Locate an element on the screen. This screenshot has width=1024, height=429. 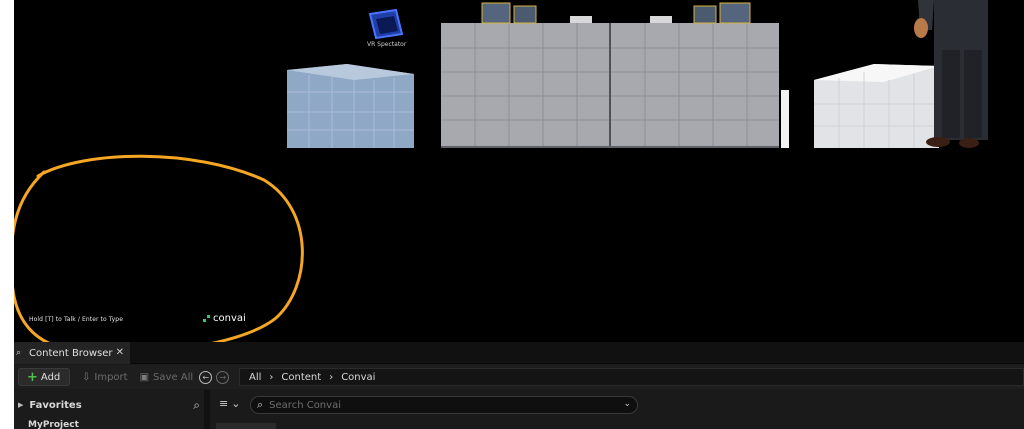
project-label: MyProject is located at coordinates (53, 424).